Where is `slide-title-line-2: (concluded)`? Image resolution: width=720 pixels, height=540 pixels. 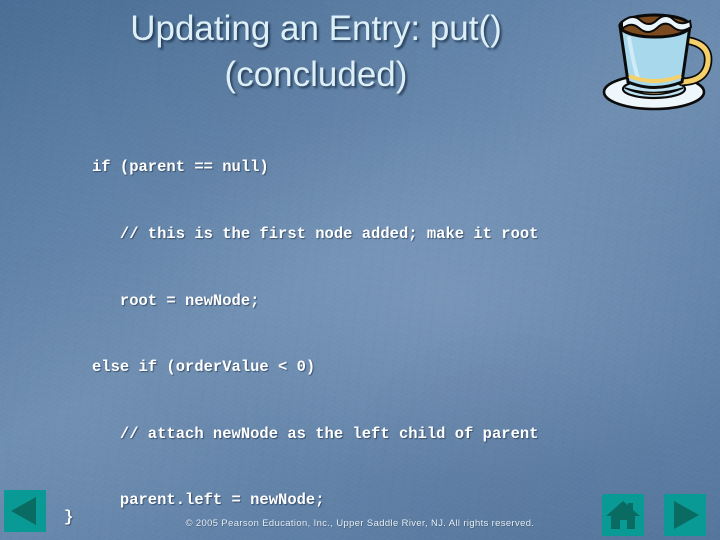
slide-title-line-2: (concluded) is located at coordinates (316, 74).